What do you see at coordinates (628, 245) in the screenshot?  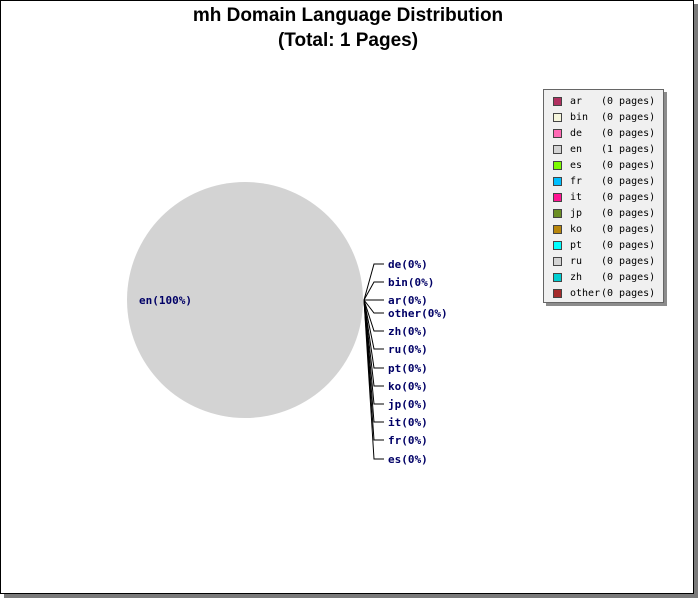 I see `legend-count-pt: (0 pages)` at bounding box center [628, 245].